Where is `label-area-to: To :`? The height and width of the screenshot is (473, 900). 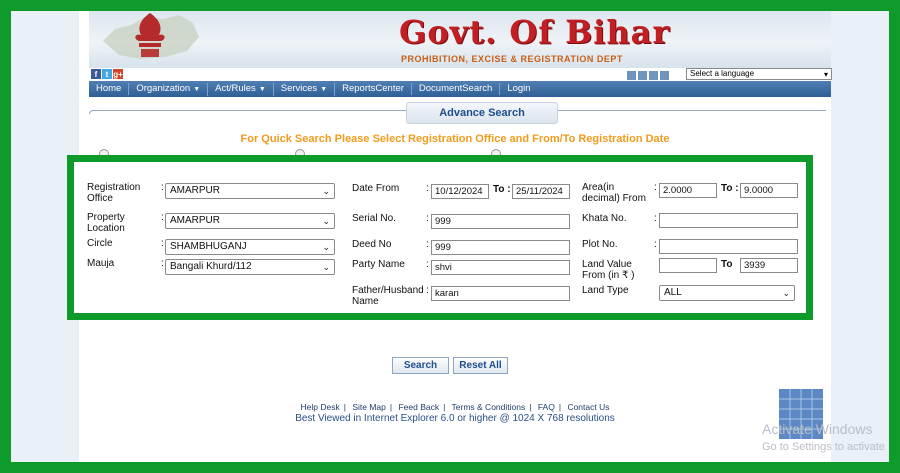 label-area-to: To : is located at coordinates (730, 188).